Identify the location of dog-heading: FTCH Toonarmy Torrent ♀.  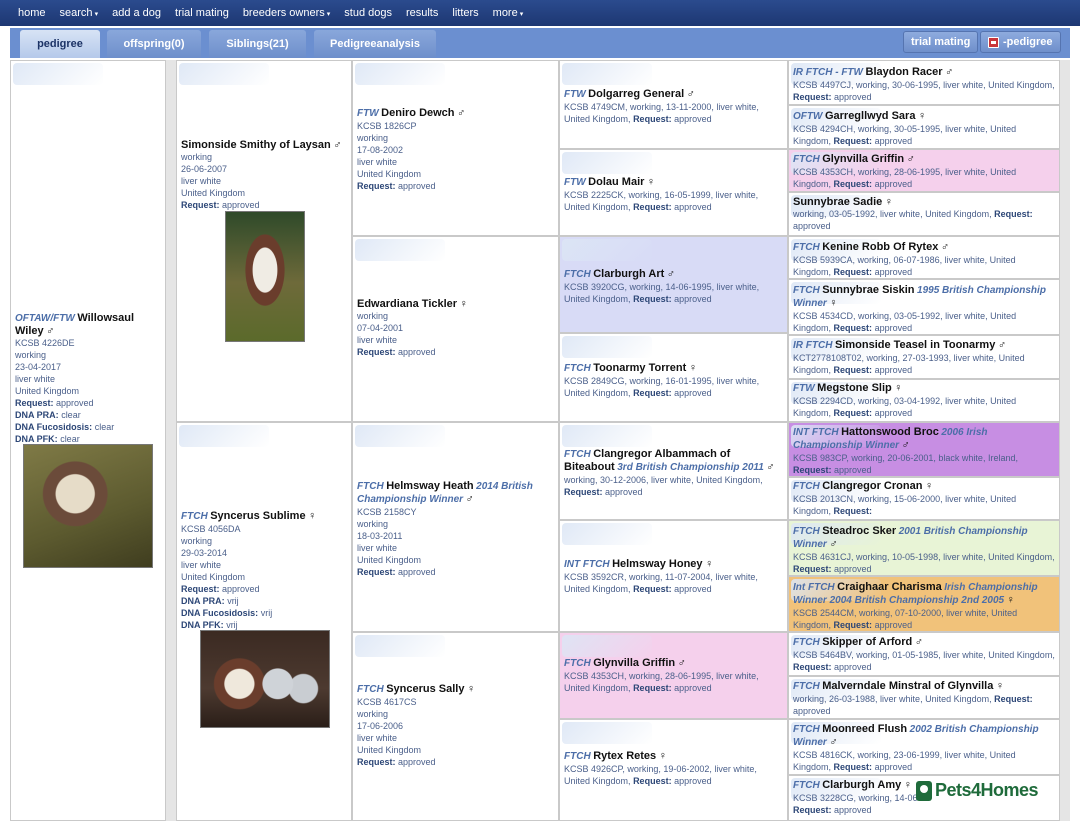
(631, 368).